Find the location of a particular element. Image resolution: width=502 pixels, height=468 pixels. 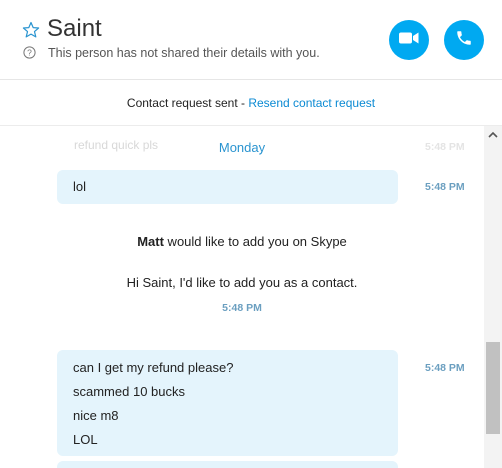

scrollbar-thumb is located at coordinates (493, 388).